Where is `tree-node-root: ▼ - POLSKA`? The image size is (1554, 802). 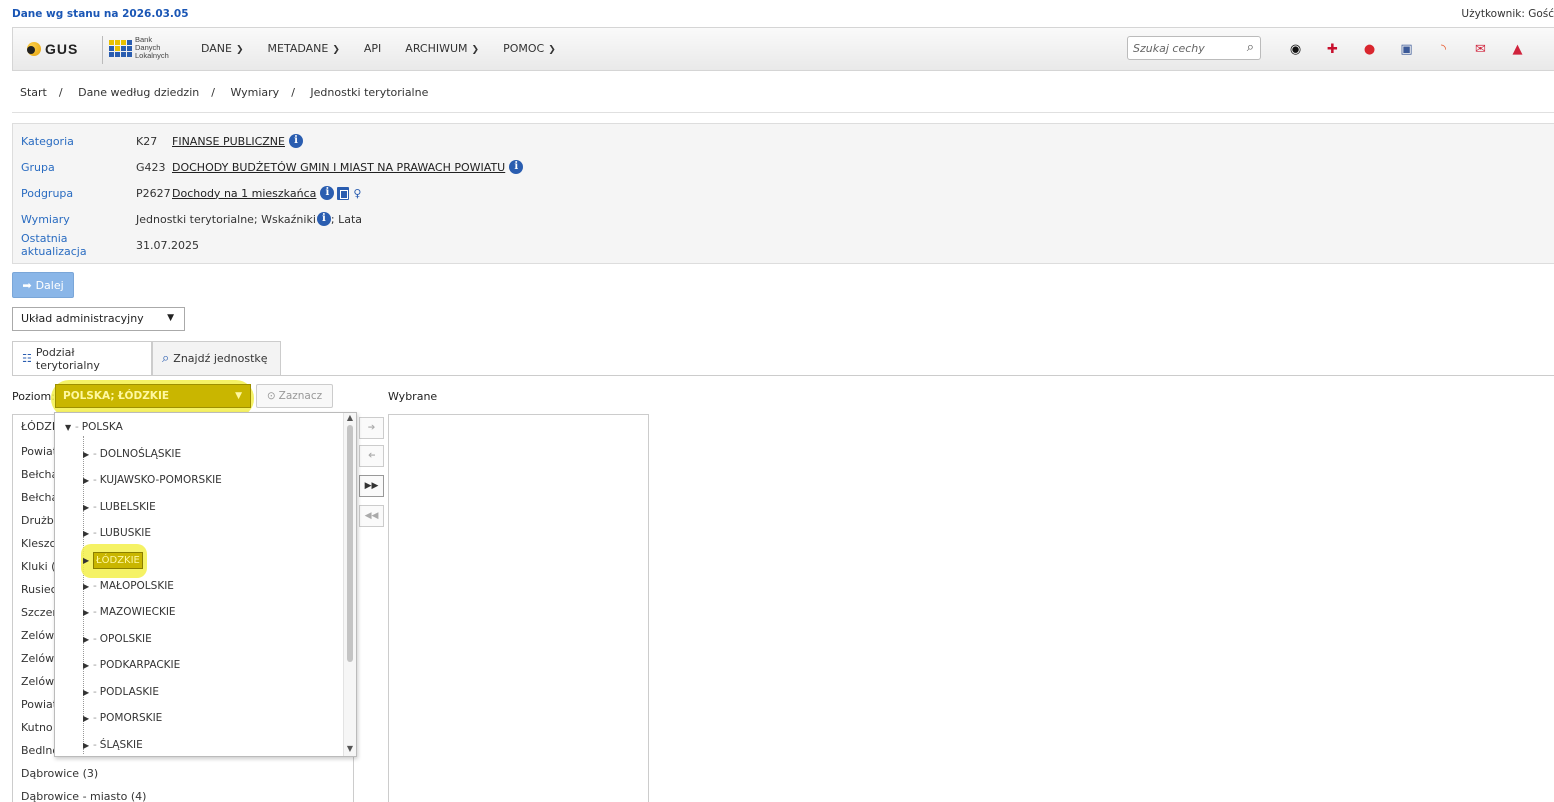 tree-node-root: ▼ - POLSKA is located at coordinates (94, 427).